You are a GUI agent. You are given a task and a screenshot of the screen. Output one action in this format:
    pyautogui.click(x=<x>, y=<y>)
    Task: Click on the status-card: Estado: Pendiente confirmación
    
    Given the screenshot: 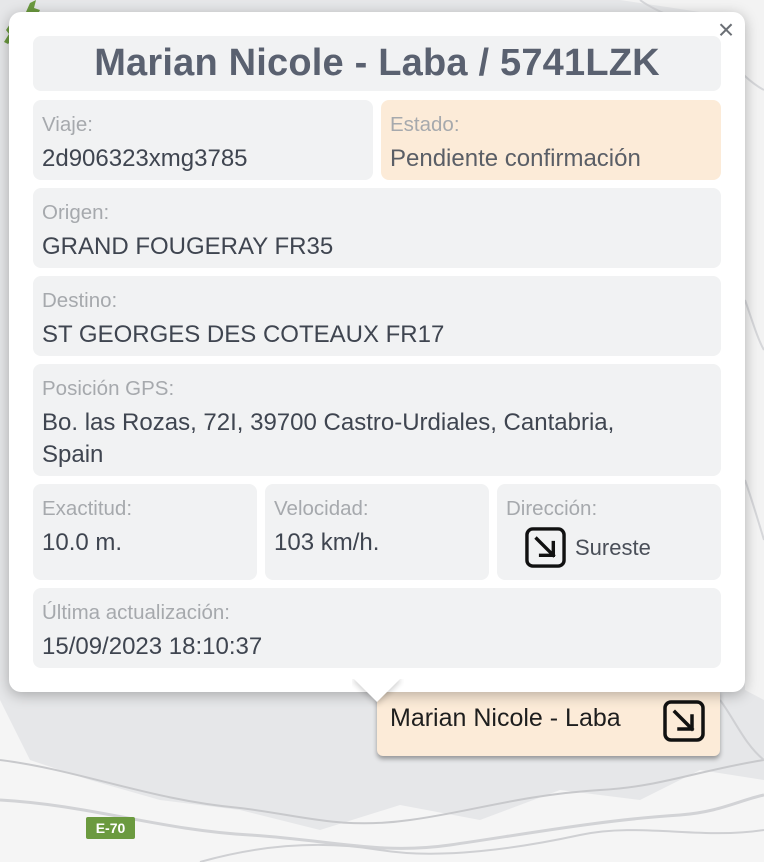 What is the action you would take?
    pyautogui.click(x=551, y=140)
    